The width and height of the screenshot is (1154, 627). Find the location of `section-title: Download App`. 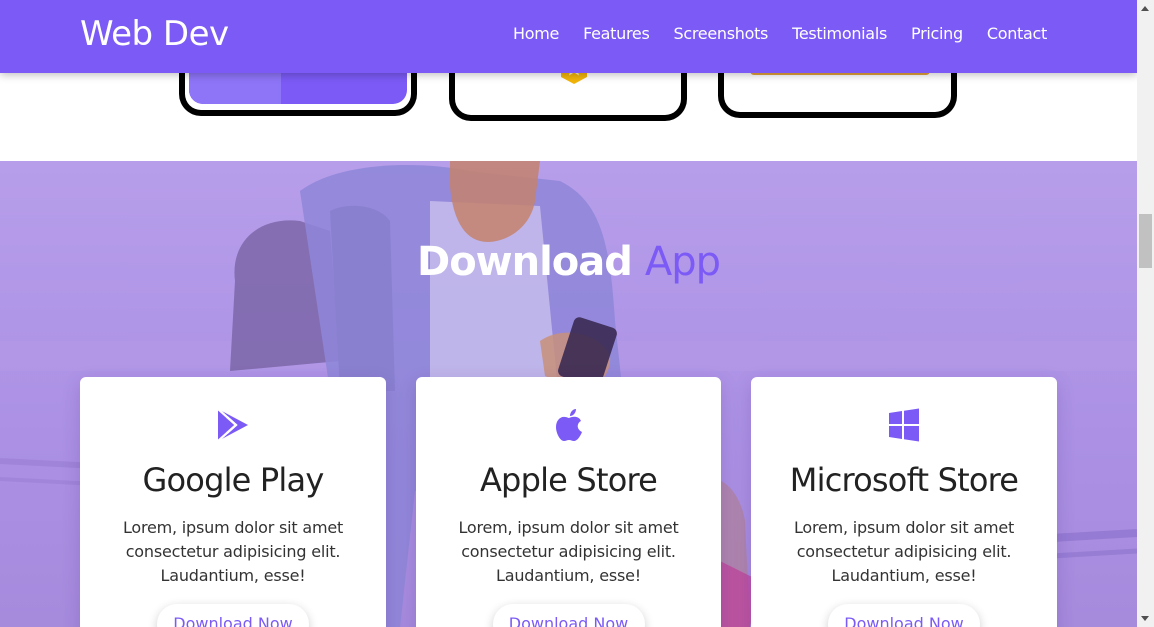

section-title: Download App is located at coordinates (568, 262).